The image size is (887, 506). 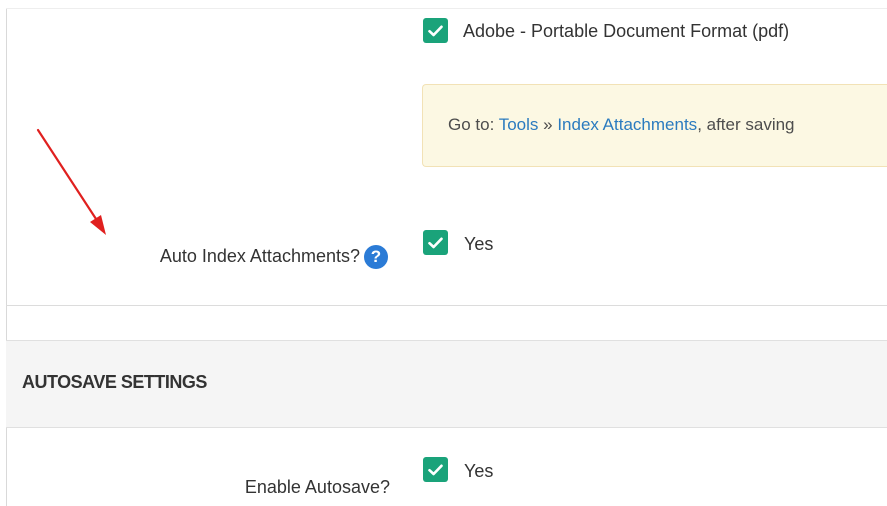 I want to click on question-circle-icon: ?, so click(x=376, y=257).